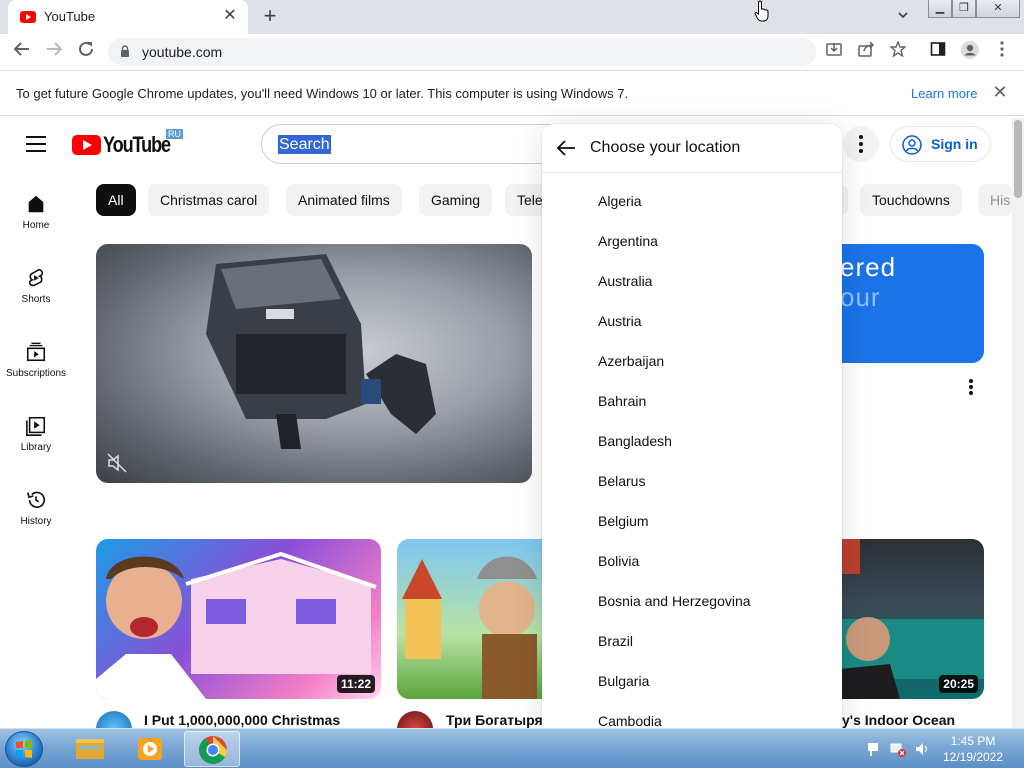 Image resolution: width=1024 pixels, height=773 pixels. What do you see at coordinates (912, 145) in the screenshot?
I see `account-circle-icon` at bounding box center [912, 145].